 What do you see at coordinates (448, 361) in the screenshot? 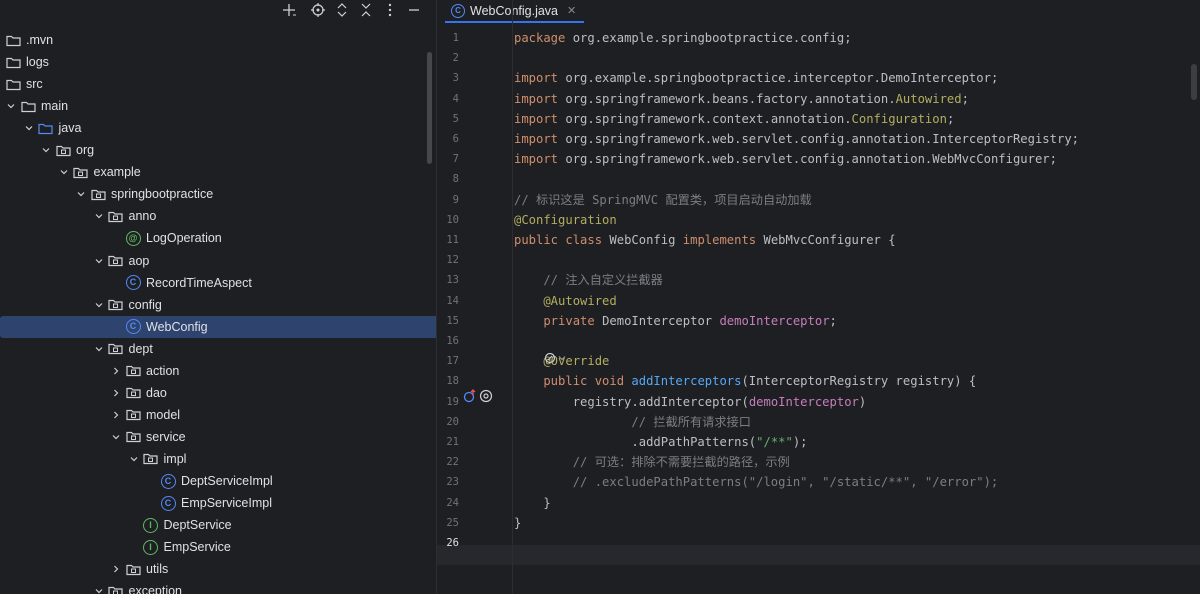
I see `line-number: 17` at bounding box center [448, 361].